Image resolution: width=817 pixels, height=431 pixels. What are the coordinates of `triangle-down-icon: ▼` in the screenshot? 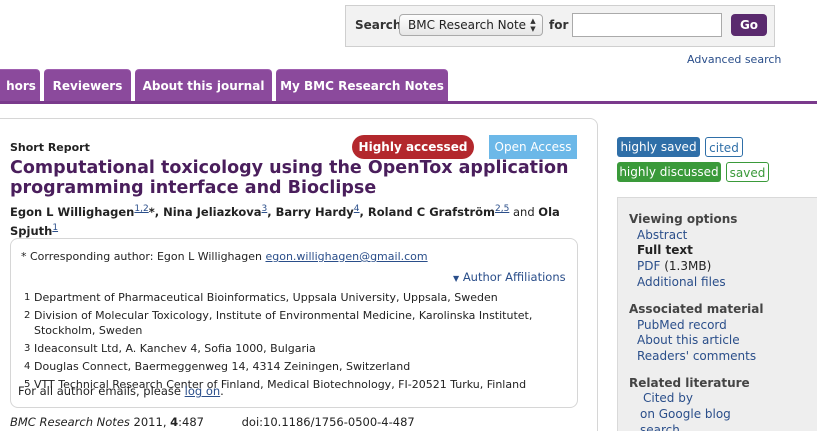 It's located at (456, 278).